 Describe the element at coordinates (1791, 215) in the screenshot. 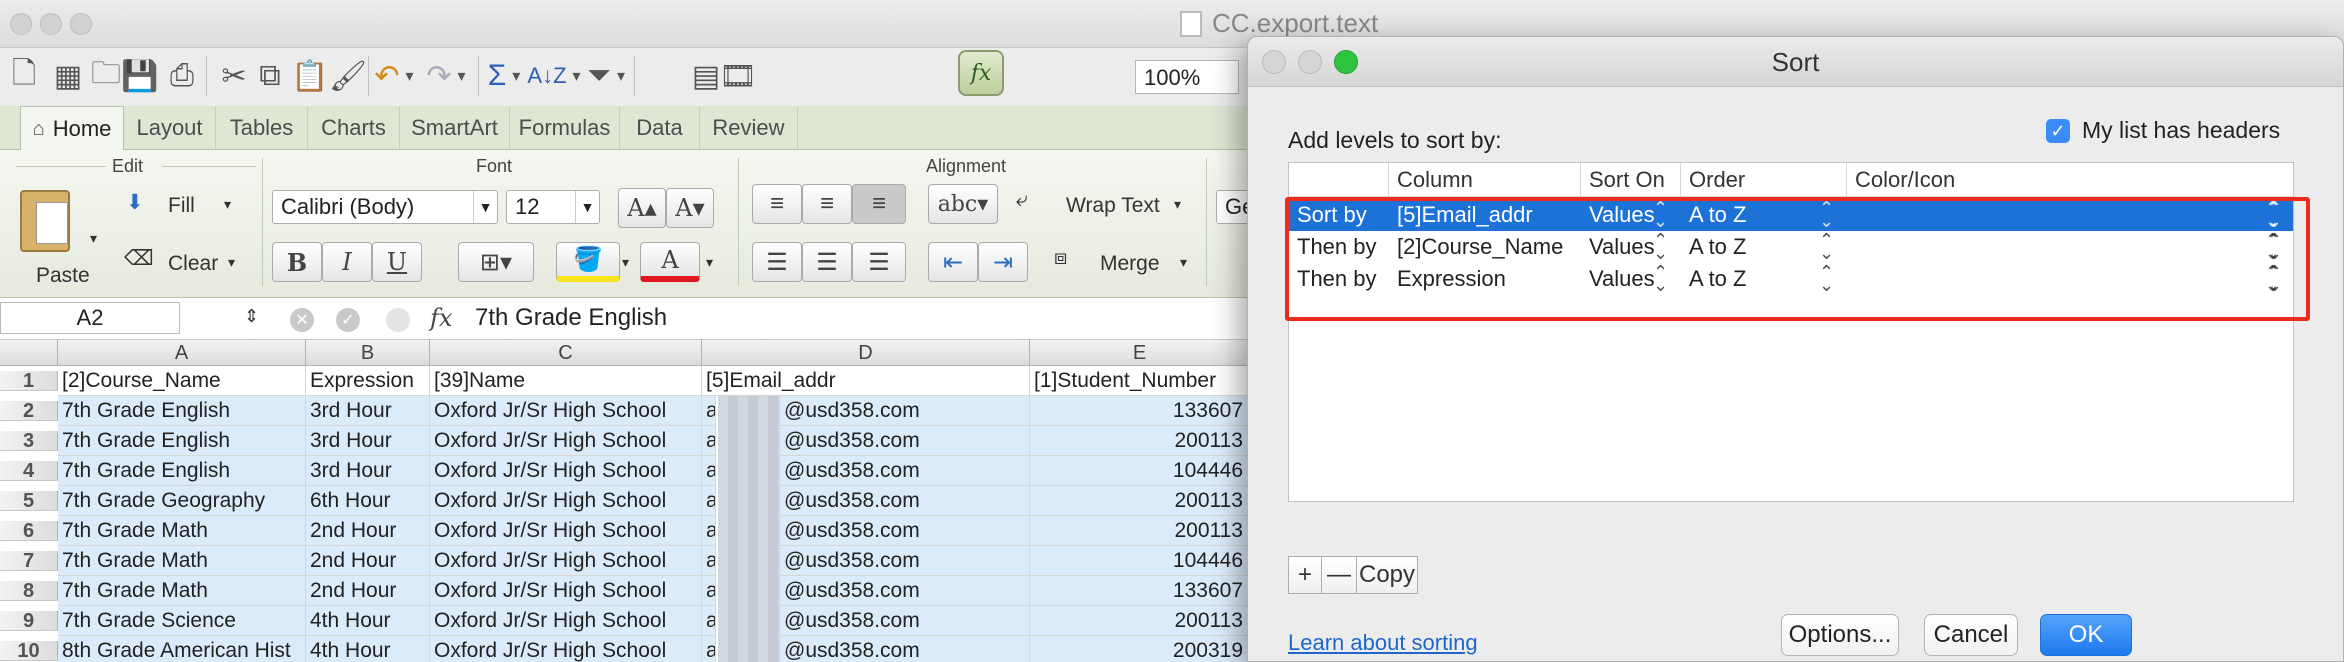

I see `sort-level-row: Sort by [5]Email_addr ⌃ ⌄ Values ⌃ ⌄ A to Z ⌃ ⌄ ⌃ ⌄` at that location.